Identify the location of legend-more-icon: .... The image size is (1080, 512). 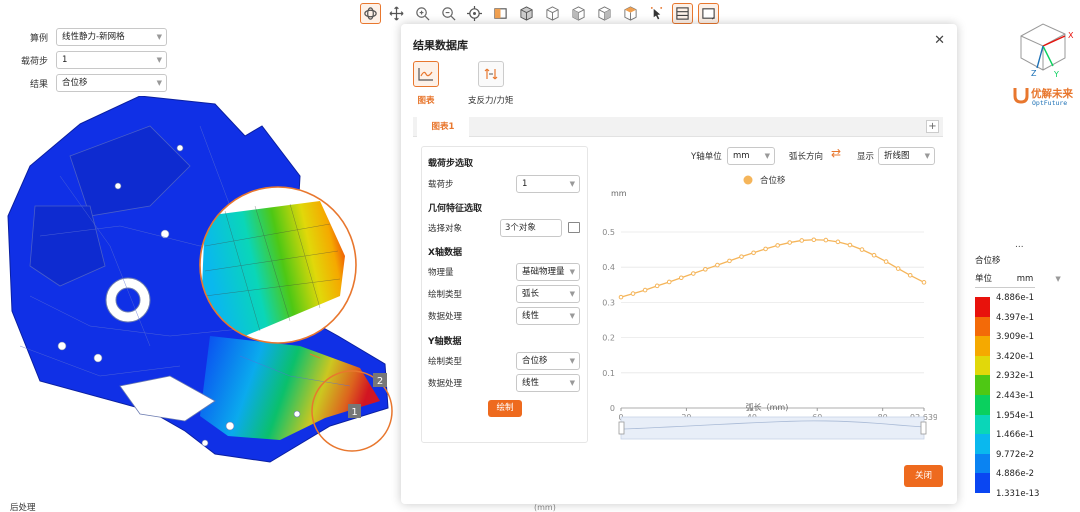
(1019, 245).